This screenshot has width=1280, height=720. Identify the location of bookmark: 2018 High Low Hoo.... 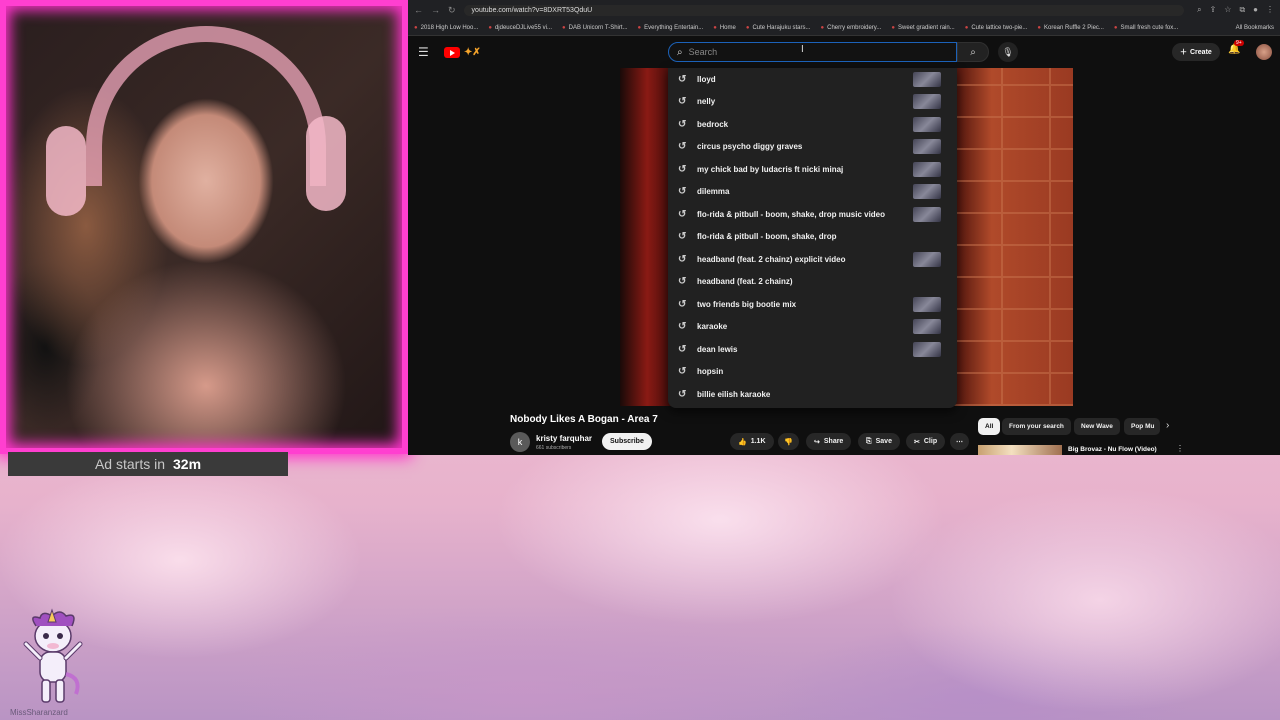
(446, 28).